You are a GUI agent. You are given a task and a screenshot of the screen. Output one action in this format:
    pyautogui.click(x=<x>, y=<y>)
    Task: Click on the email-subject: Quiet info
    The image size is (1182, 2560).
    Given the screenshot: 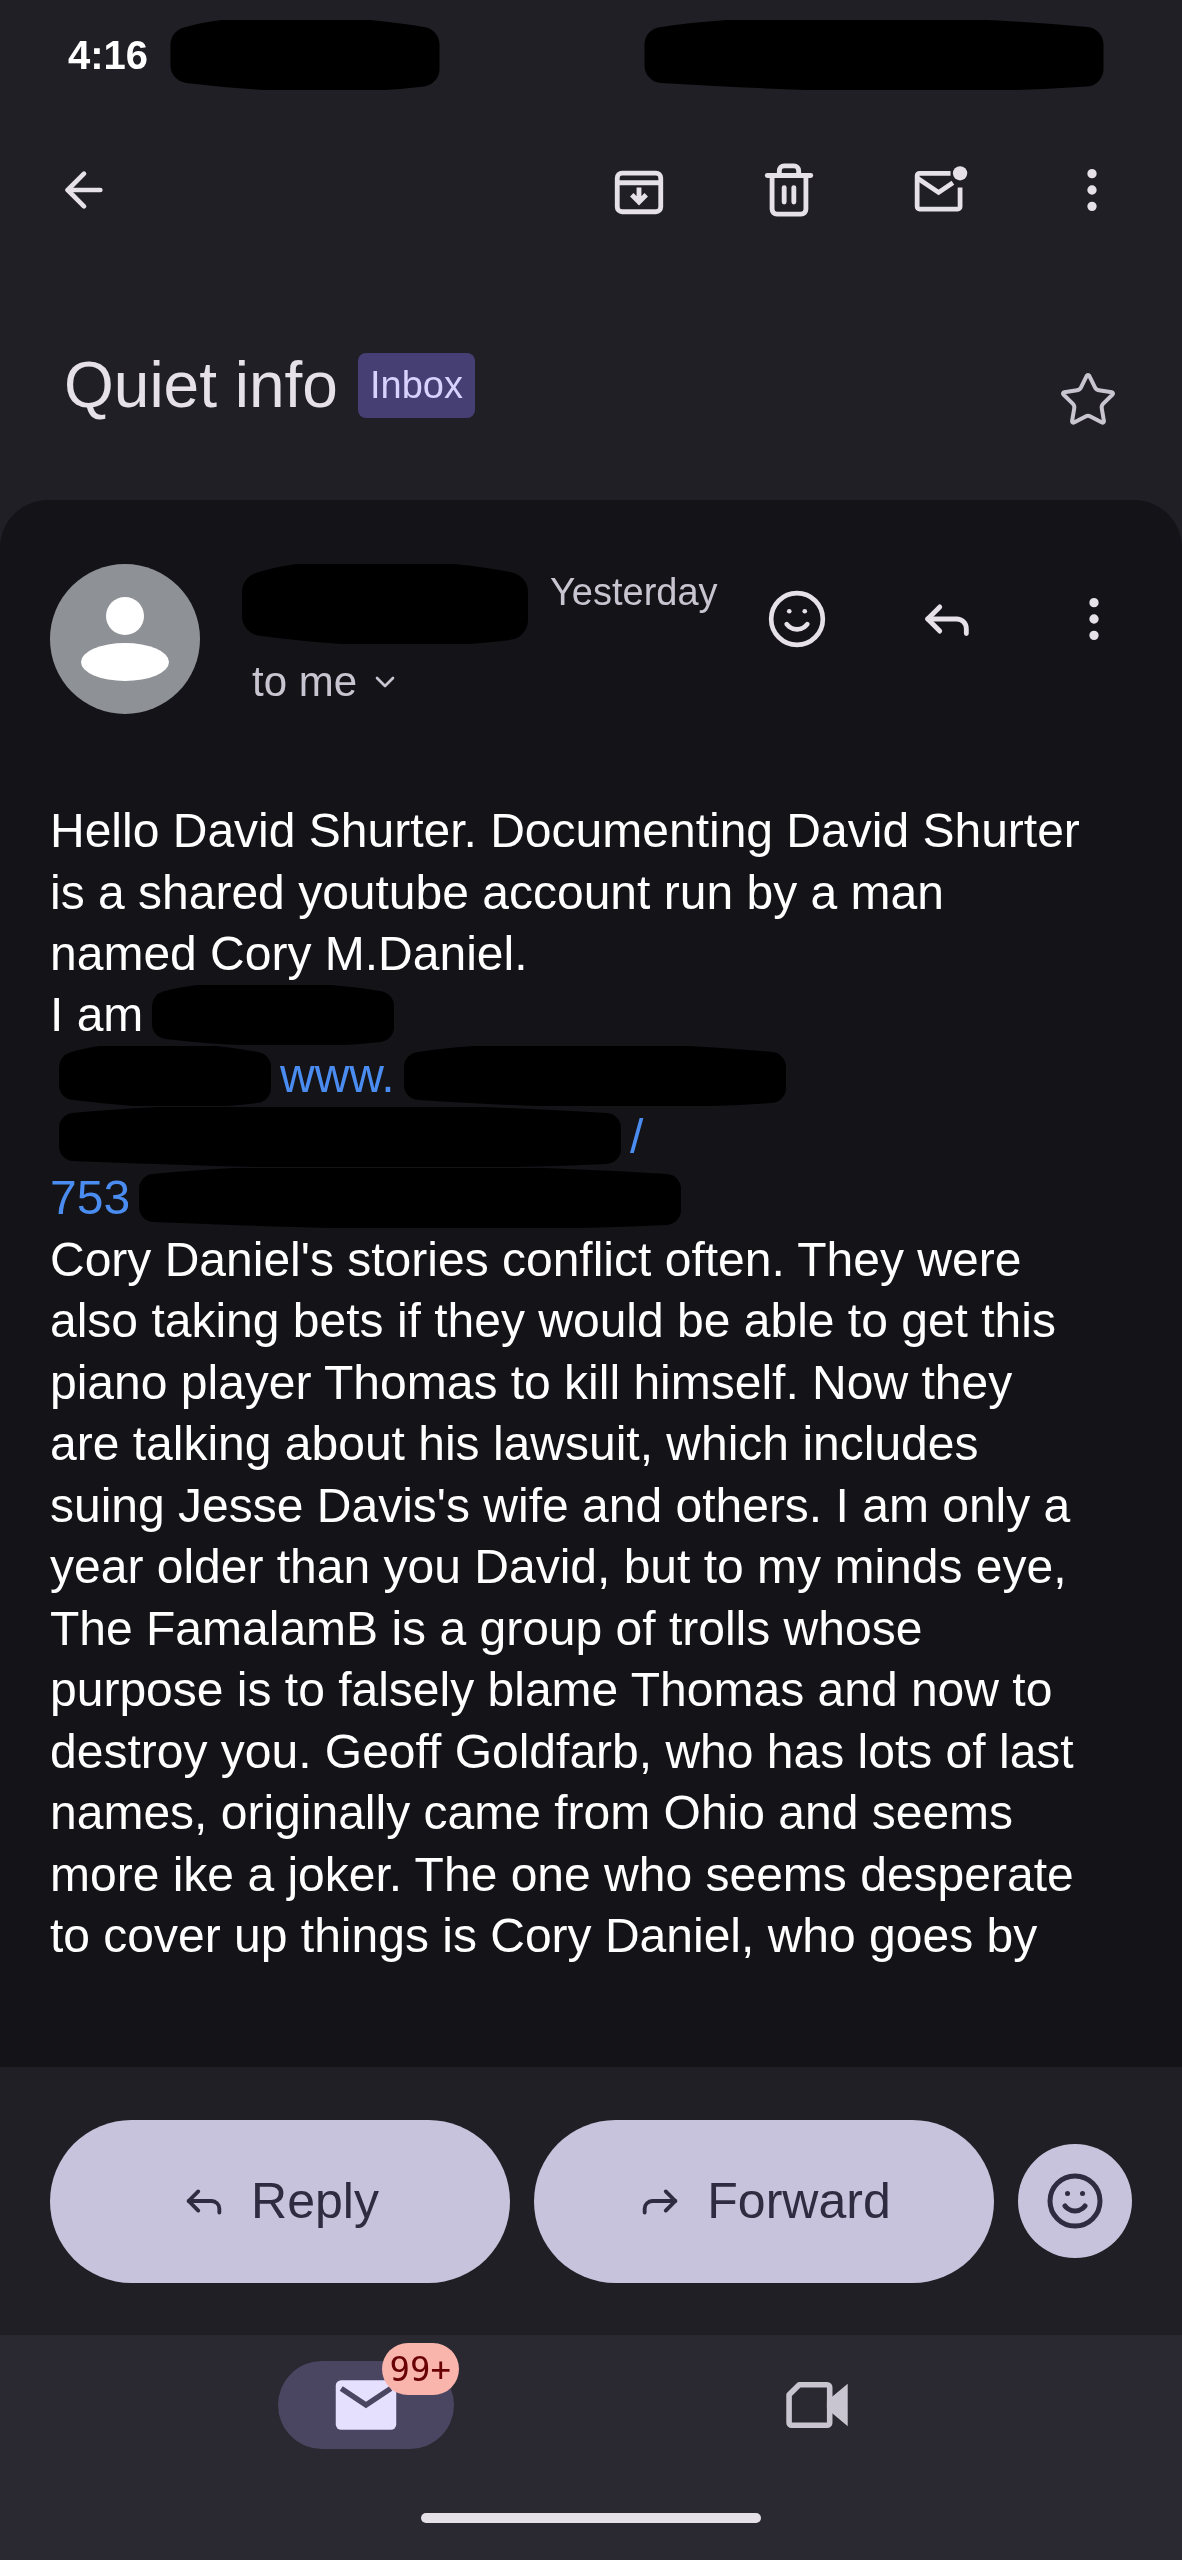 What is the action you would take?
    pyautogui.click(x=201, y=385)
    